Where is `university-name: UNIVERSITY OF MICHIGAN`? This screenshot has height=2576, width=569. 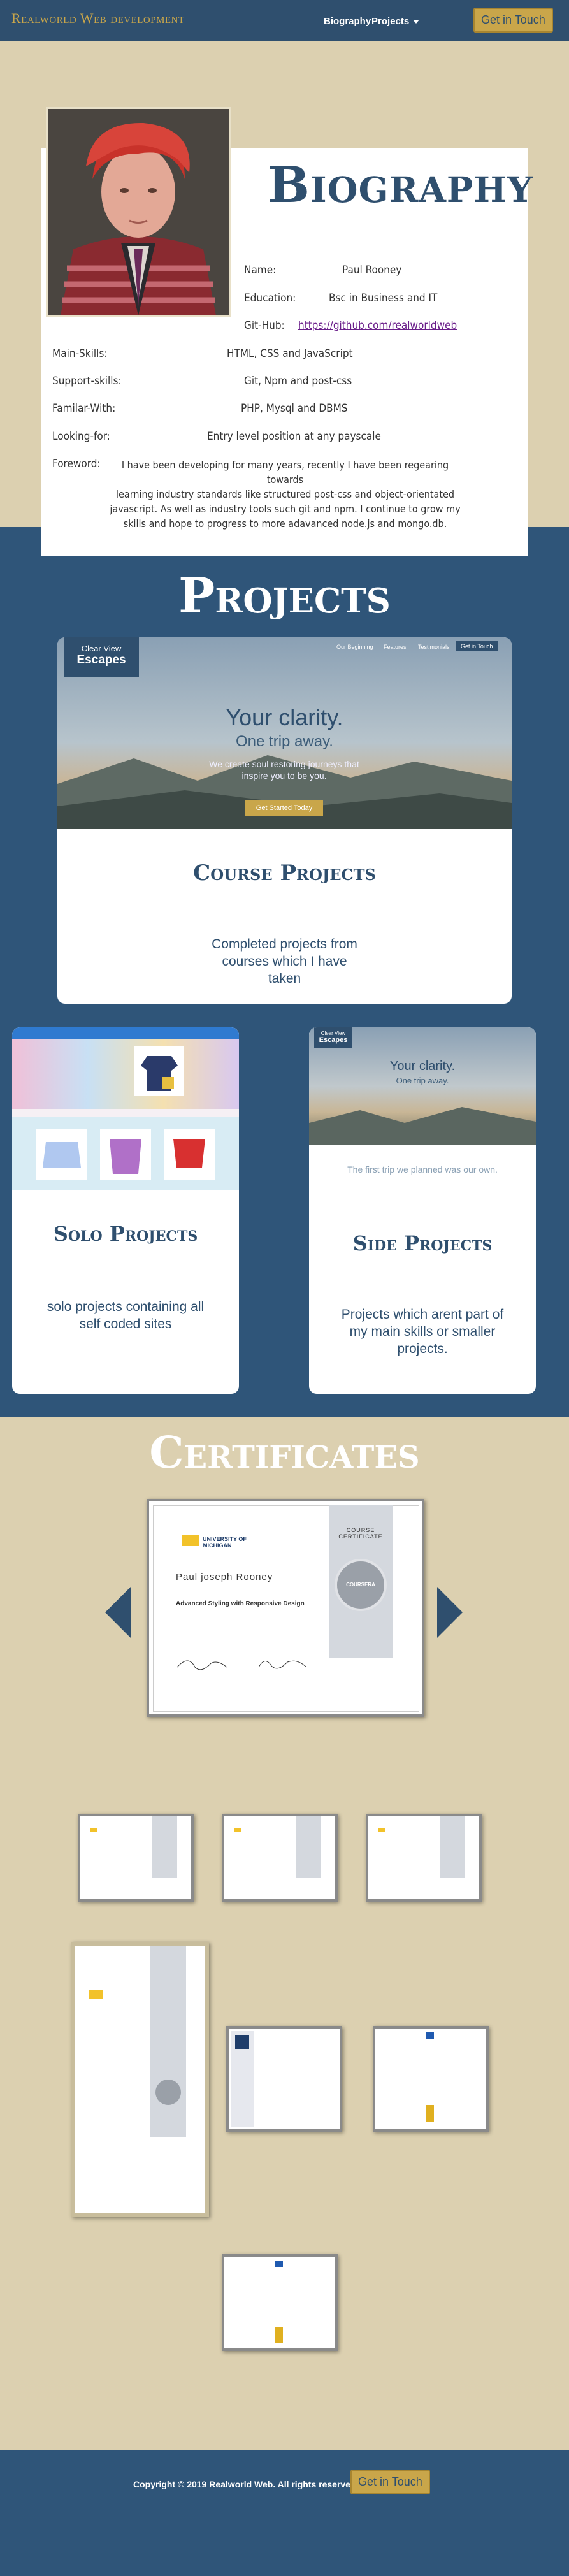 university-name: UNIVERSITY OF MICHIGAN is located at coordinates (225, 1542).